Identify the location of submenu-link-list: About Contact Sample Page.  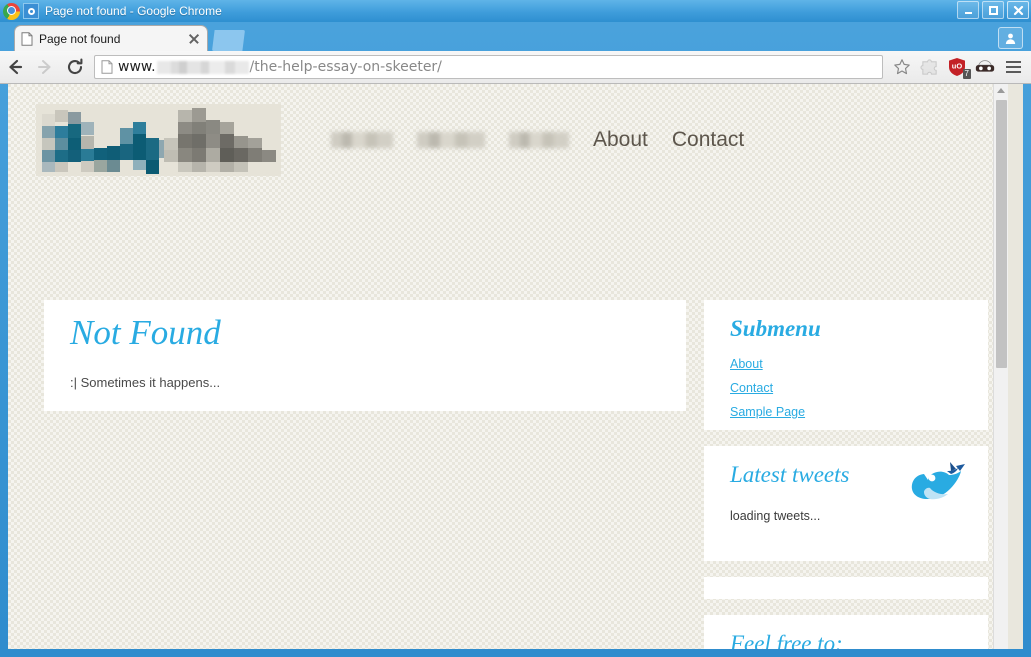
(846, 381).